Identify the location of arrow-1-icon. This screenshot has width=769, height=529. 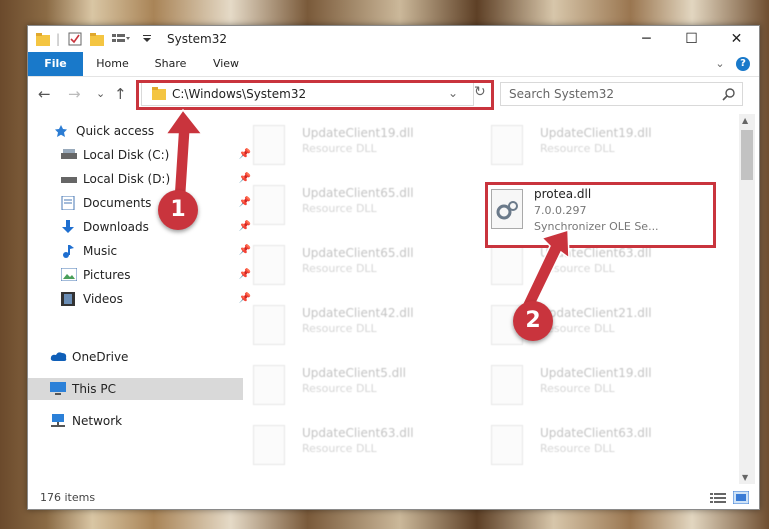
(184, 152).